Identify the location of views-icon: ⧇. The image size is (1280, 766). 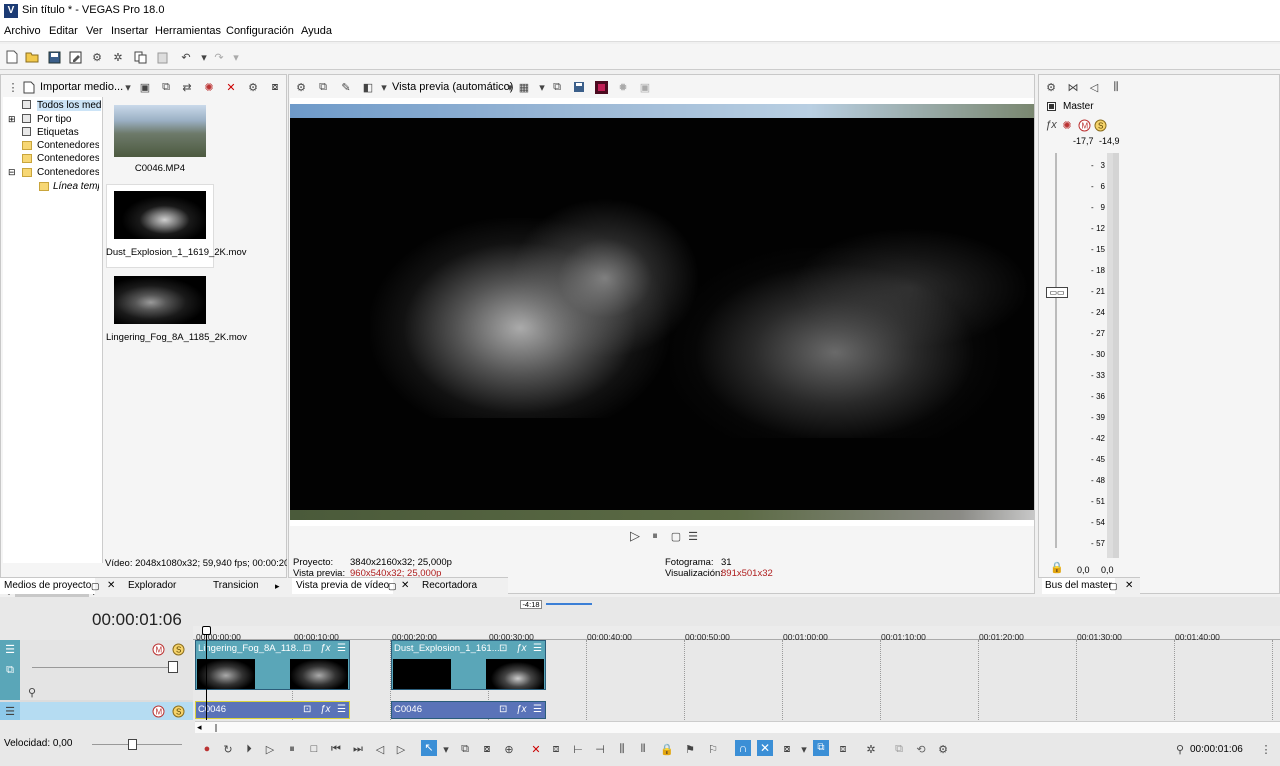
(275, 87).